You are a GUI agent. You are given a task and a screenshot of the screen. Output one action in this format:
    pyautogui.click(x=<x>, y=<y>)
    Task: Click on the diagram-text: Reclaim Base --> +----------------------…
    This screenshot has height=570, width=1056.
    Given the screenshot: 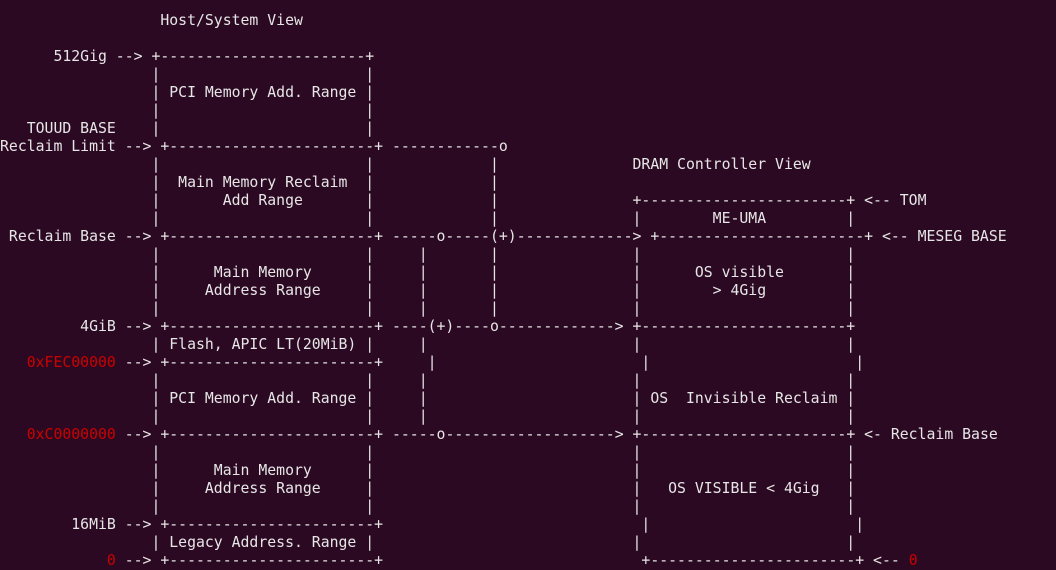 What is the action you would take?
    pyautogui.click(x=503, y=236)
    